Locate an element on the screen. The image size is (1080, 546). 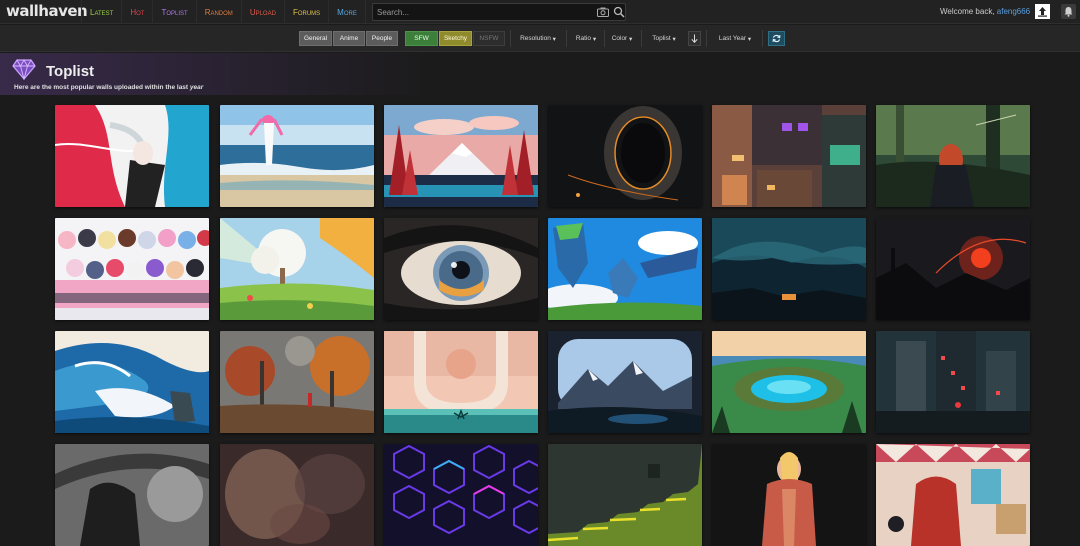
sorting-dropdown: Toplist ▾ is located at coordinates (664, 38).